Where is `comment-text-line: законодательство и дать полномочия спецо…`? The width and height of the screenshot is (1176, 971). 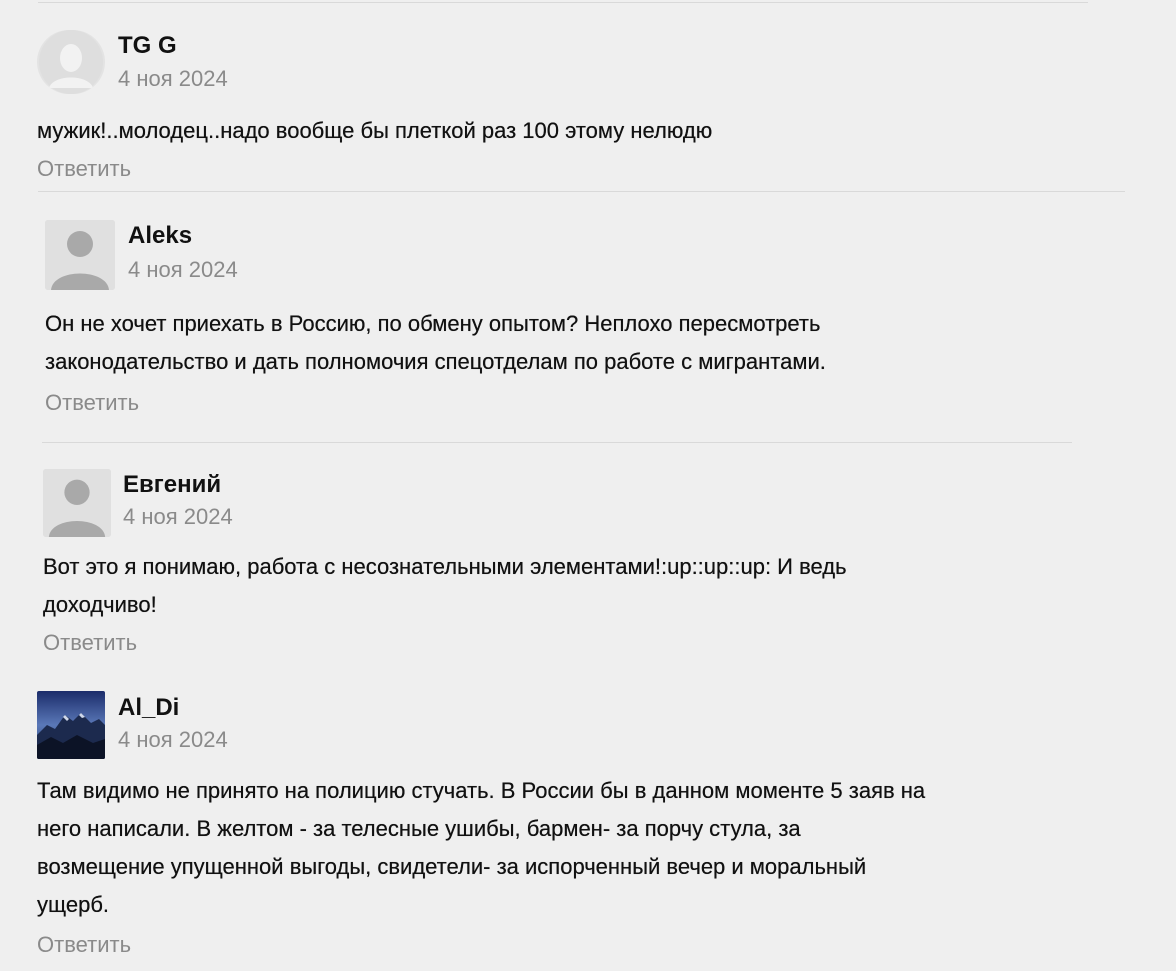
comment-text-line: законодательство и дать полномочия спецо… is located at coordinates (435, 361).